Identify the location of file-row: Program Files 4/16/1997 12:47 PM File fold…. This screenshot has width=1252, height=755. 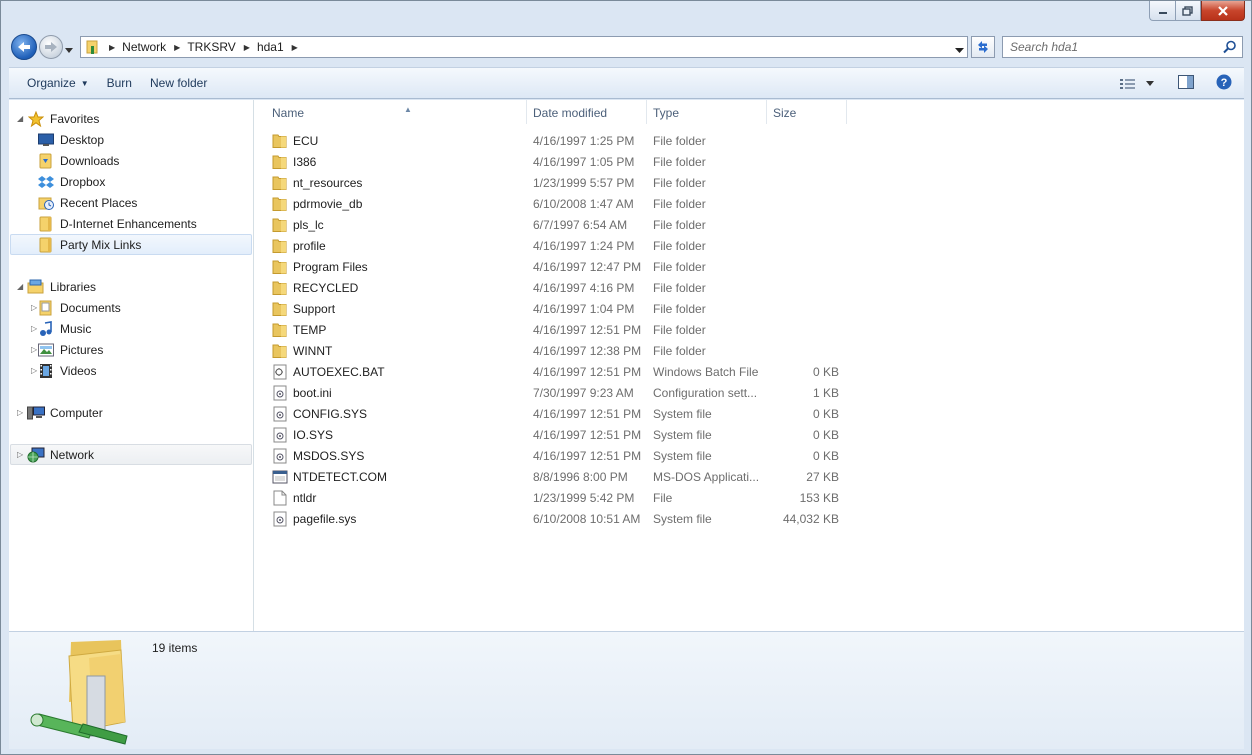
(749, 267).